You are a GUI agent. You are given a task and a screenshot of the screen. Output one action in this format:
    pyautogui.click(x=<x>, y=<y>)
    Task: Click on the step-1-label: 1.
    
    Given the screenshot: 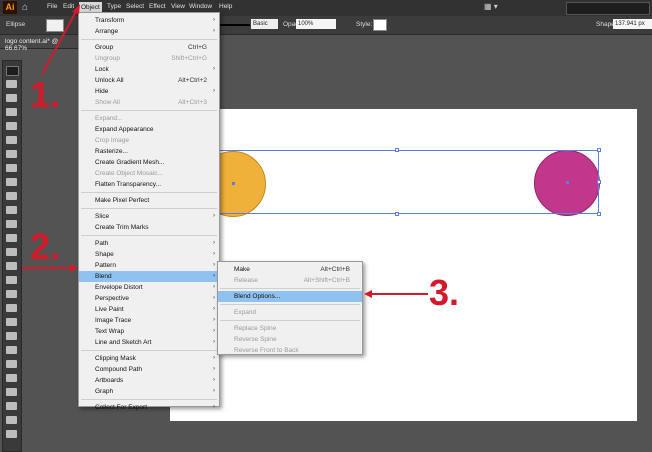 What is the action you would take?
    pyautogui.click(x=45, y=94)
    